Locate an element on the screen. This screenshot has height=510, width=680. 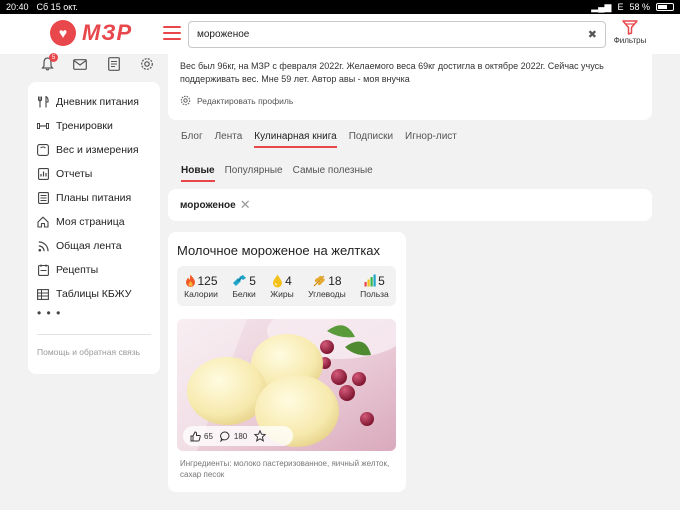
settings-gear-icon is located at coordinates (147, 64).